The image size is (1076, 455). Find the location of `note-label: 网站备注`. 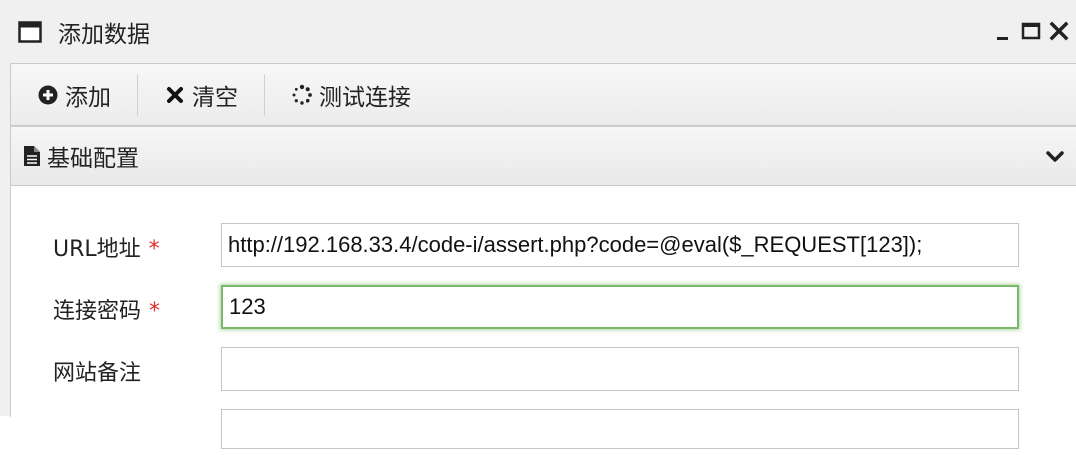

note-label: 网站备注 is located at coordinates (97, 373).